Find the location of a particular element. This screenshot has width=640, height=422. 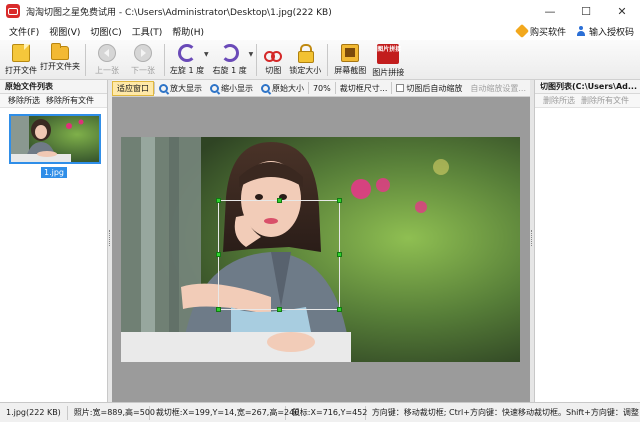

status-hint: 方向键：移动裁切框; Ctrl+方向键：快速移动裁切框。Shift+方向键：调整 is located at coordinates (505, 412).